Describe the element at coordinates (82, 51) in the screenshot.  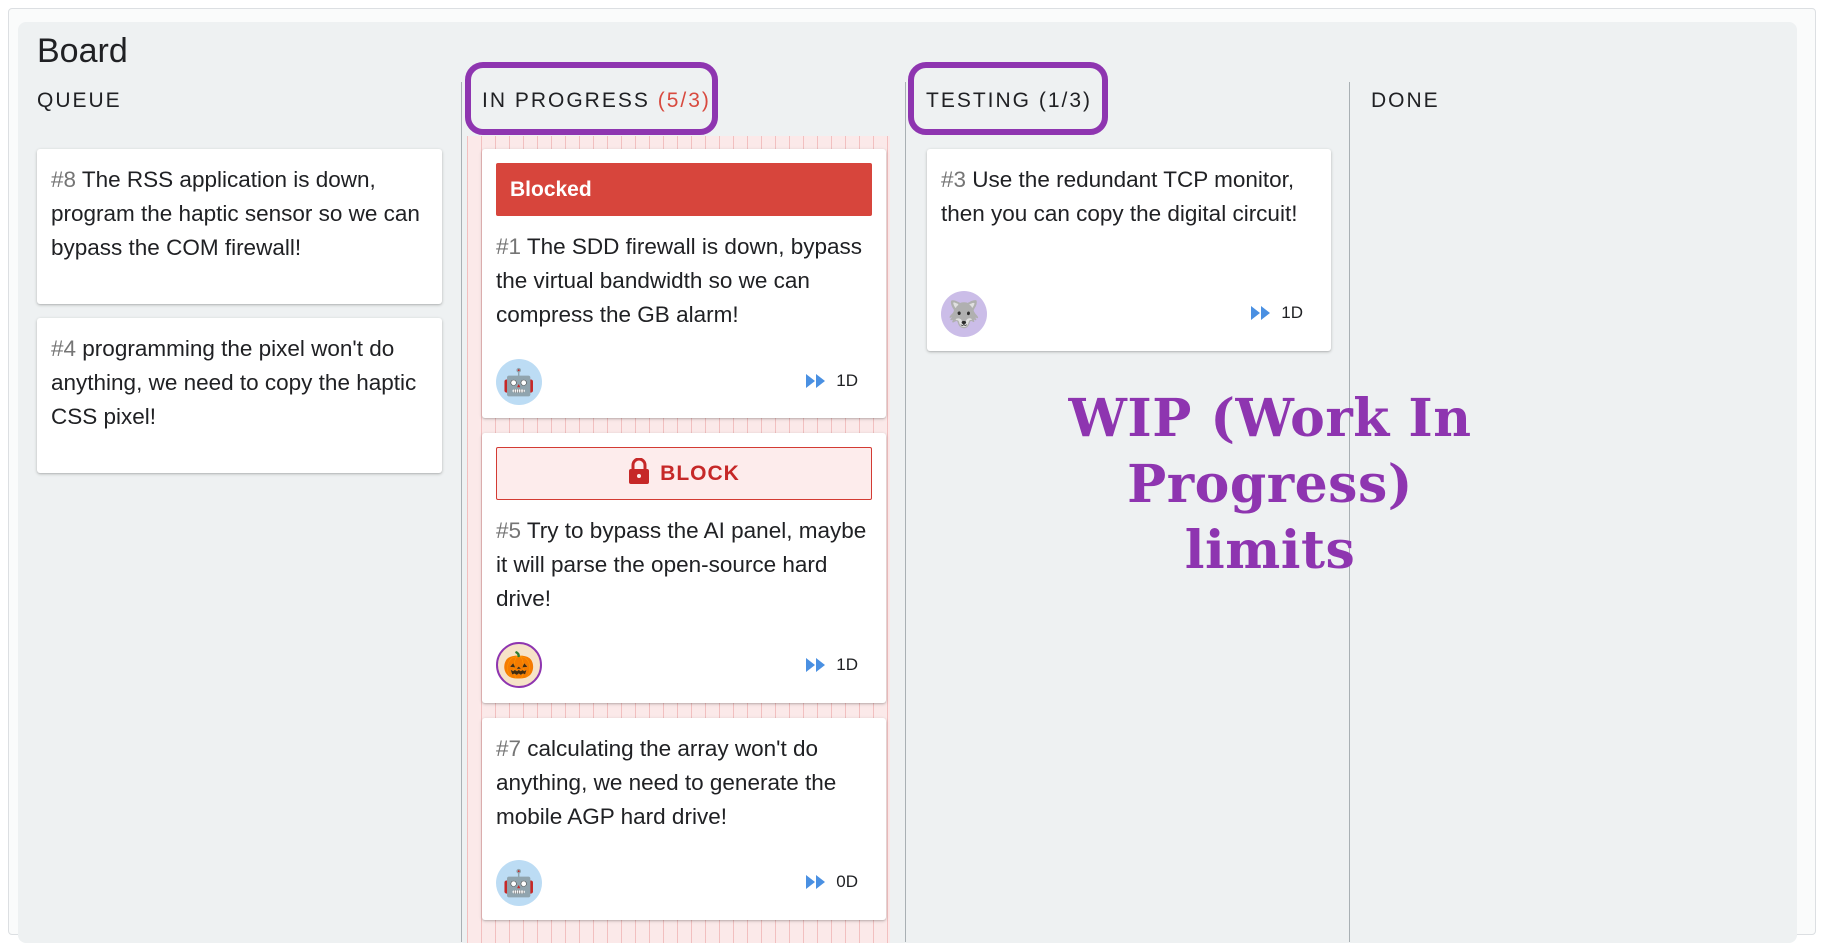
I see `page-title: Board` at that location.